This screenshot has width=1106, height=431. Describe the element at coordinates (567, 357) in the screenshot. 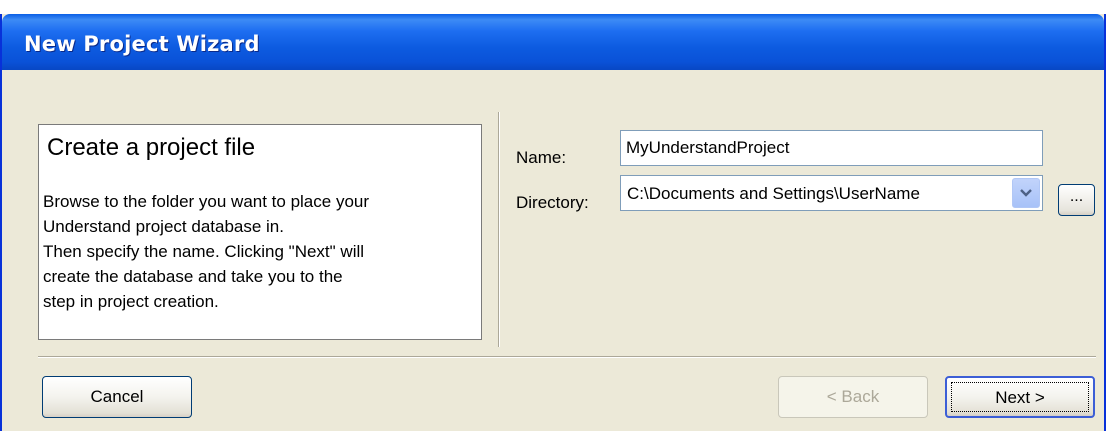

I see `horizontal-divider` at that location.